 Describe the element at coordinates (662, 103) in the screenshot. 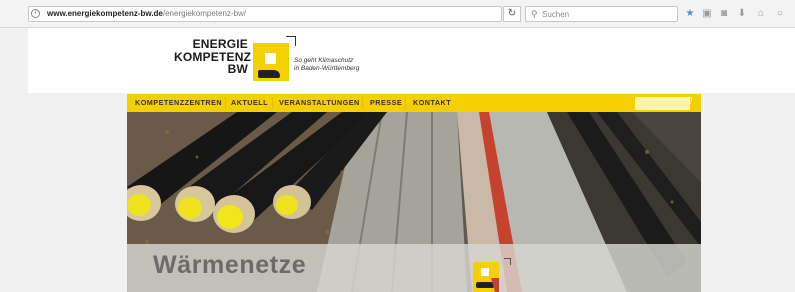

I see `site-search-input` at that location.